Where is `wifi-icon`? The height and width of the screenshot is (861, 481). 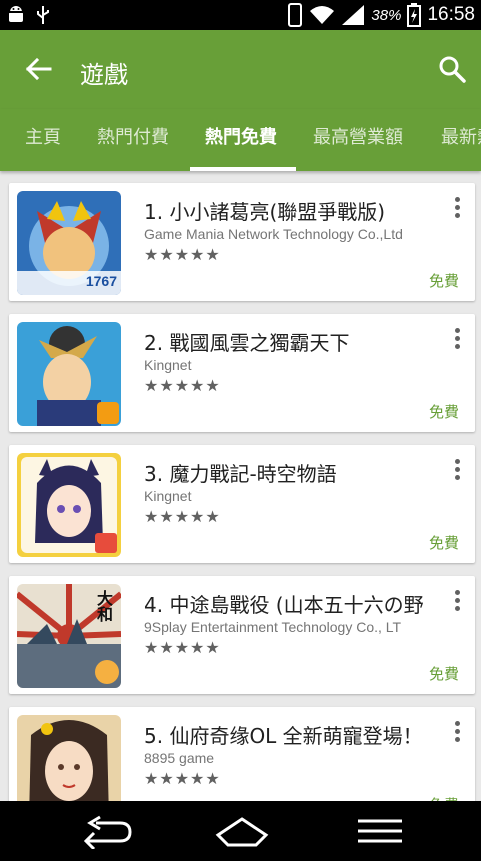
wifi-icon is located at coordinates (322, 15).